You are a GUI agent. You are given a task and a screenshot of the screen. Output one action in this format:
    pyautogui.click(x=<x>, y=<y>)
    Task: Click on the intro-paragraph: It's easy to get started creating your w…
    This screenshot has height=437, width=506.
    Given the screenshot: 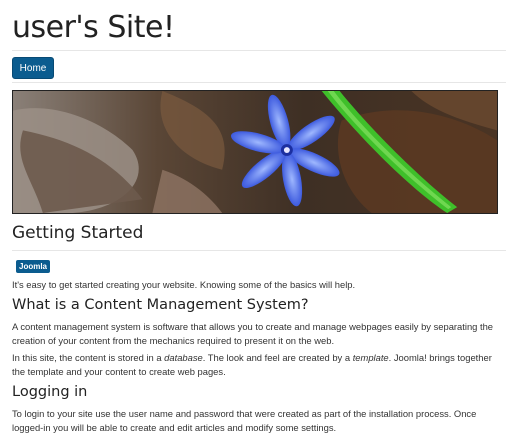 What is the action you would take?
    pyautogui.click(x=184, y=284)
    